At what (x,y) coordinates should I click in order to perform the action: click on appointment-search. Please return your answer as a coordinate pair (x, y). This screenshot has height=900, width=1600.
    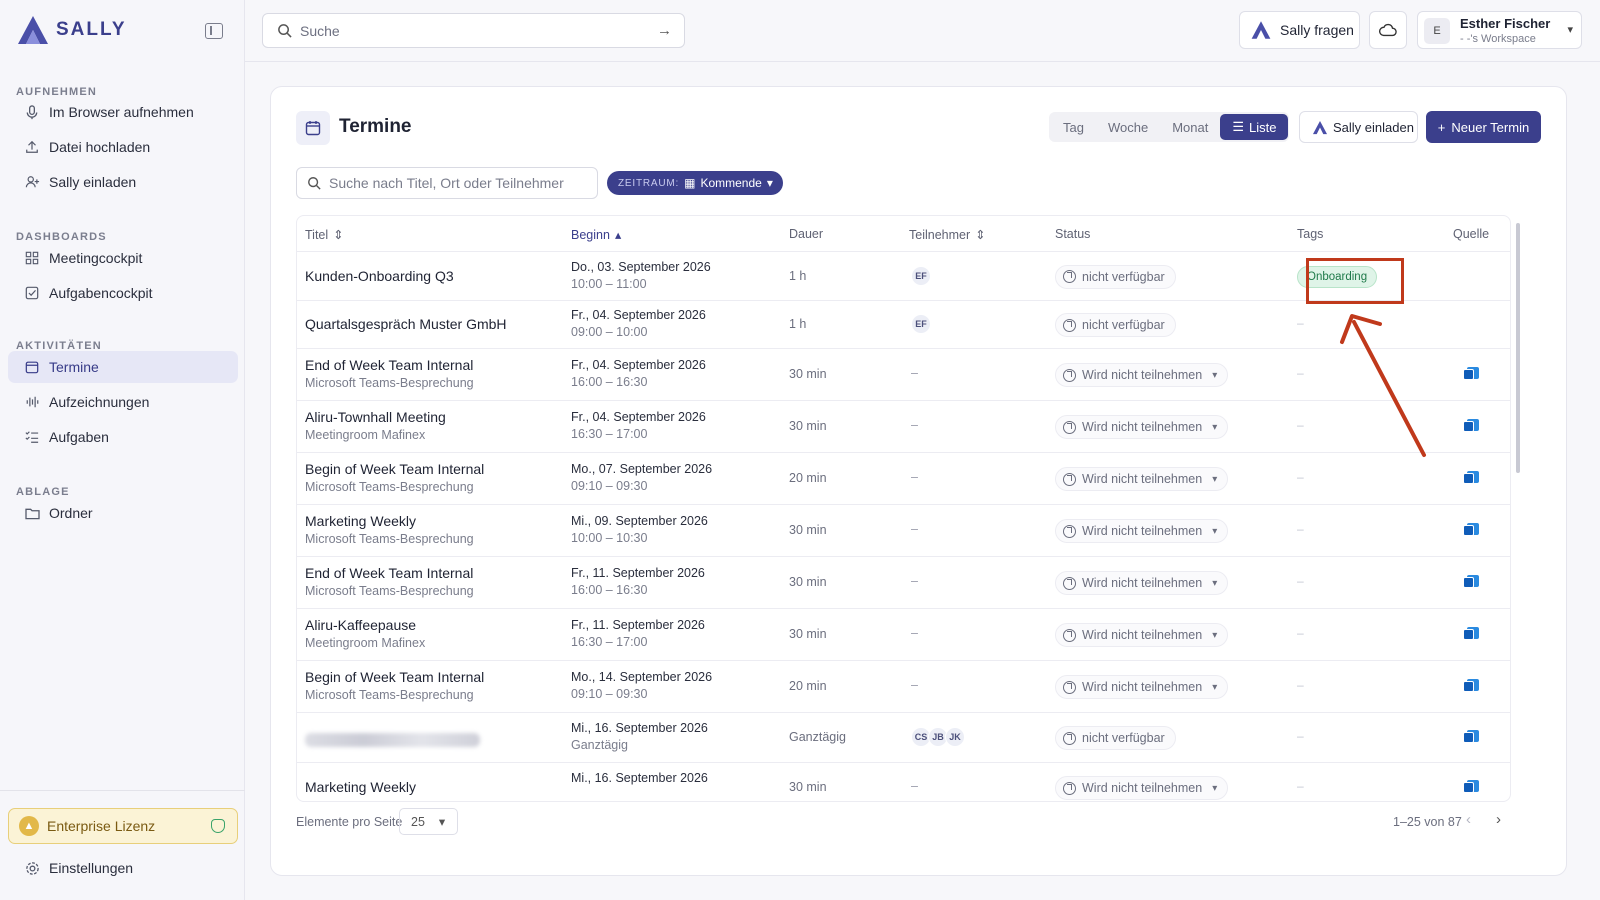
    Looking at the image, I should click on (447, 183).